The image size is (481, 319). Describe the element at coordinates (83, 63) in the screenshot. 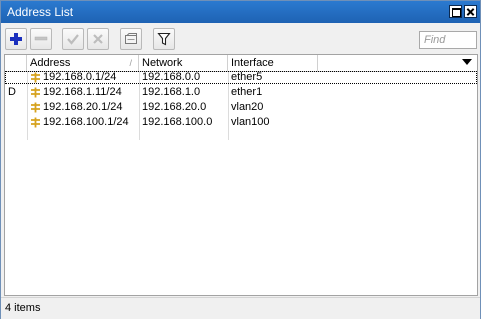

I see `address-column-header: Address /` at that location.